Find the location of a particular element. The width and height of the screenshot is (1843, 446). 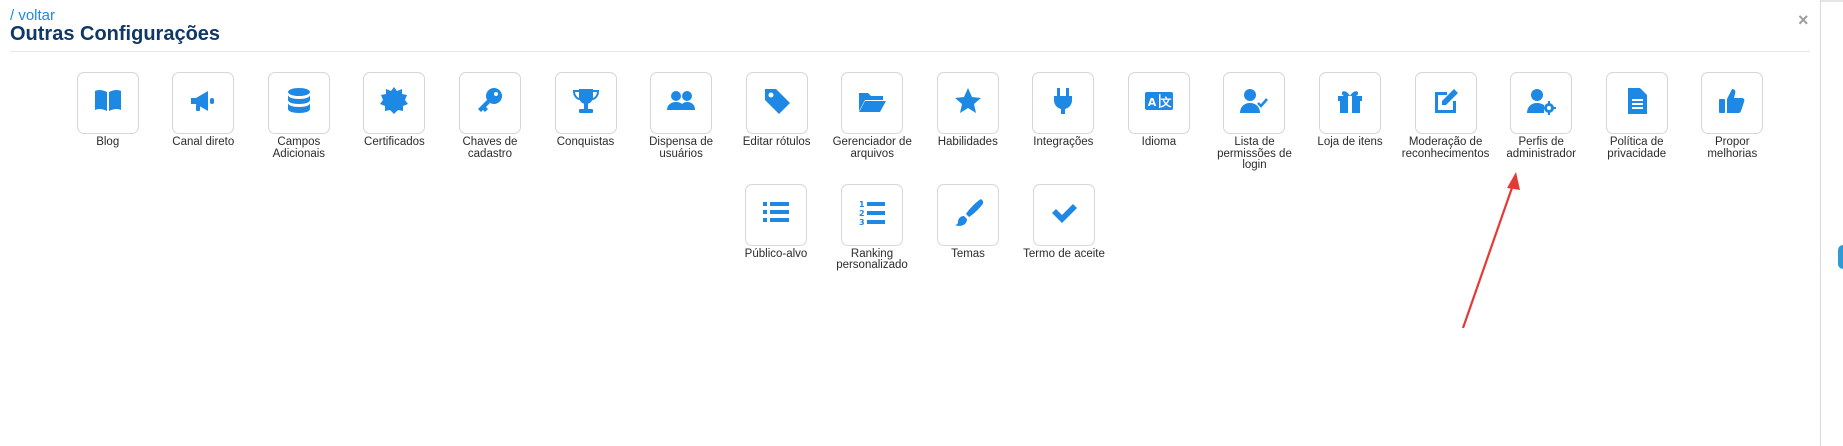

setting-label: Dispensa de usuários is located at coordinates (681, 148).